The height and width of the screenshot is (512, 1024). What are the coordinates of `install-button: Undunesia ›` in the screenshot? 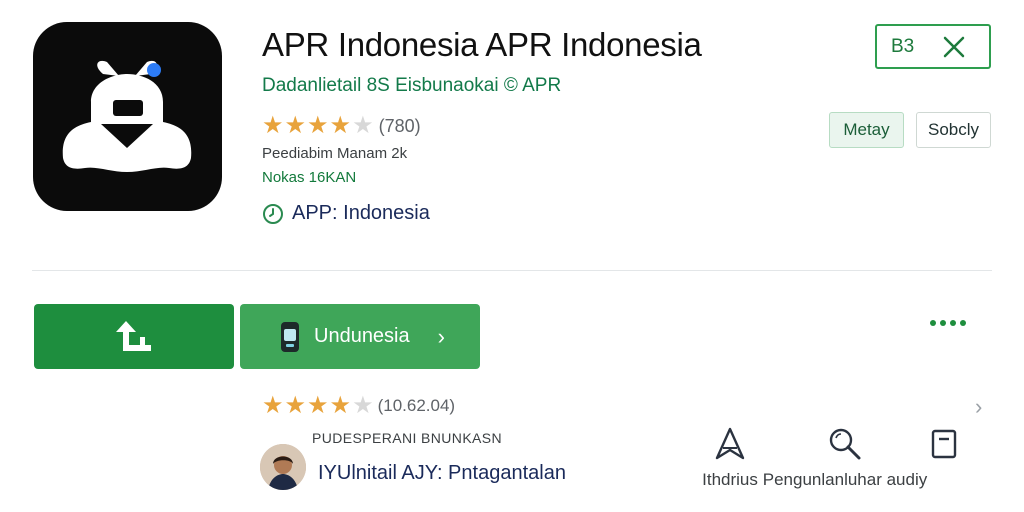 It's located at (360, 336).